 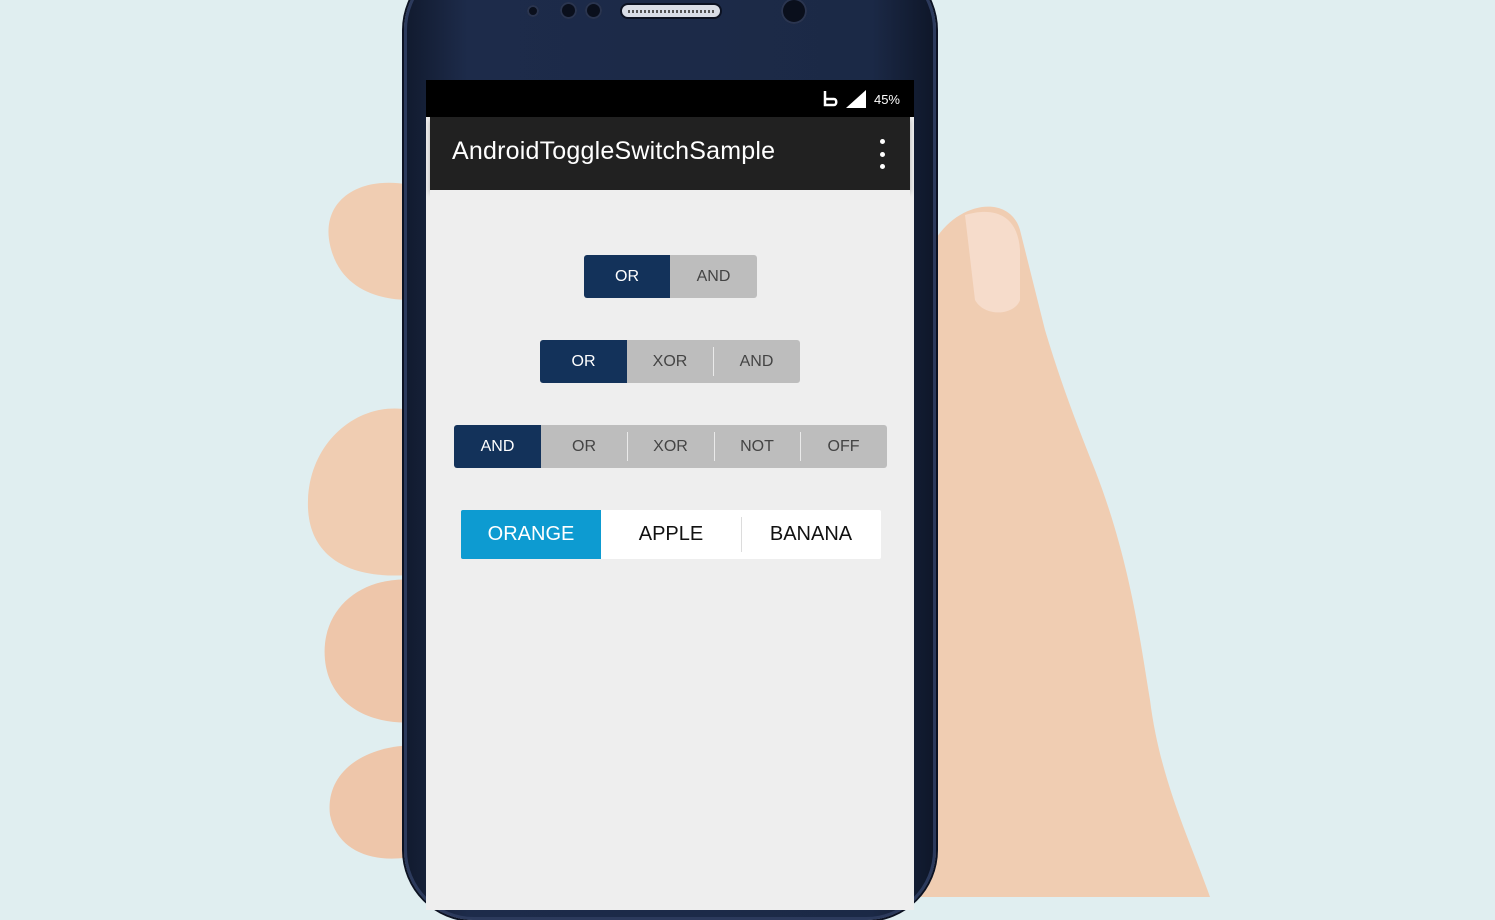 I want to click on toggle-option-off: OFF, so click(x=843, y=446).